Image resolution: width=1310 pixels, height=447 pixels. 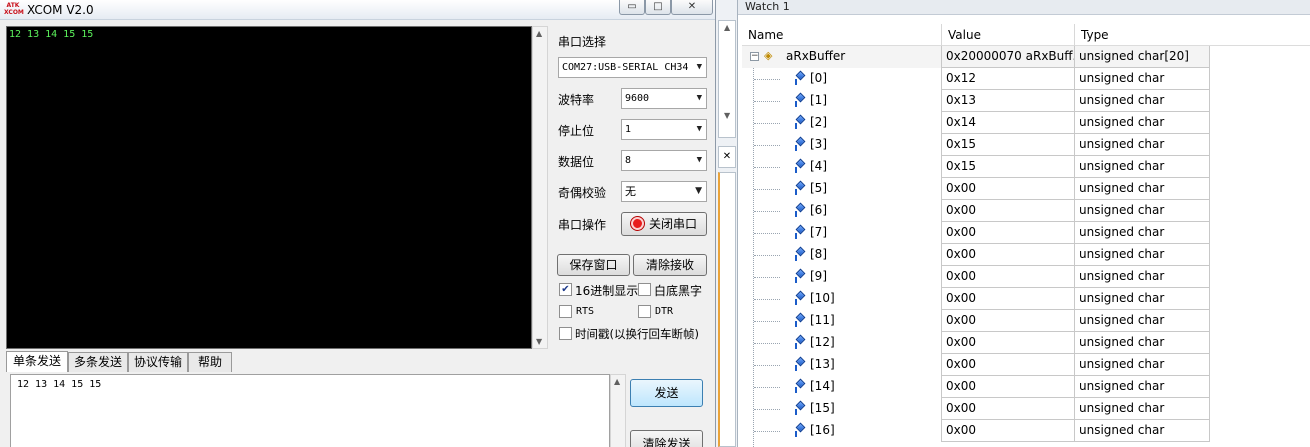 I want to click on send-button: 发送, so click(x=666, y=393).